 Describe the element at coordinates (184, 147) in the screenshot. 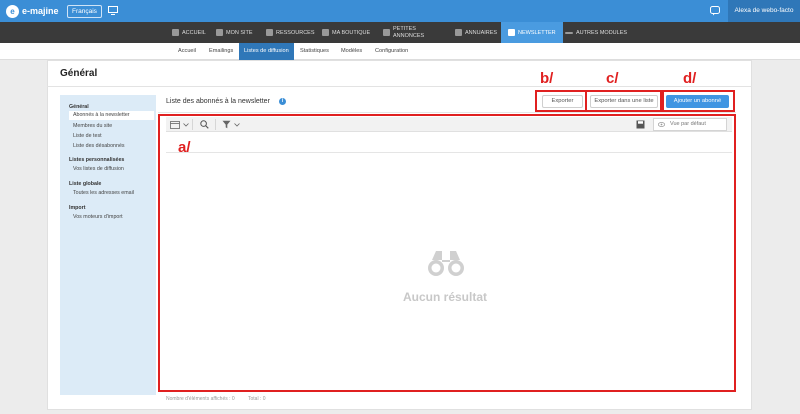

I see `annotation-label-a: a/` at that location.